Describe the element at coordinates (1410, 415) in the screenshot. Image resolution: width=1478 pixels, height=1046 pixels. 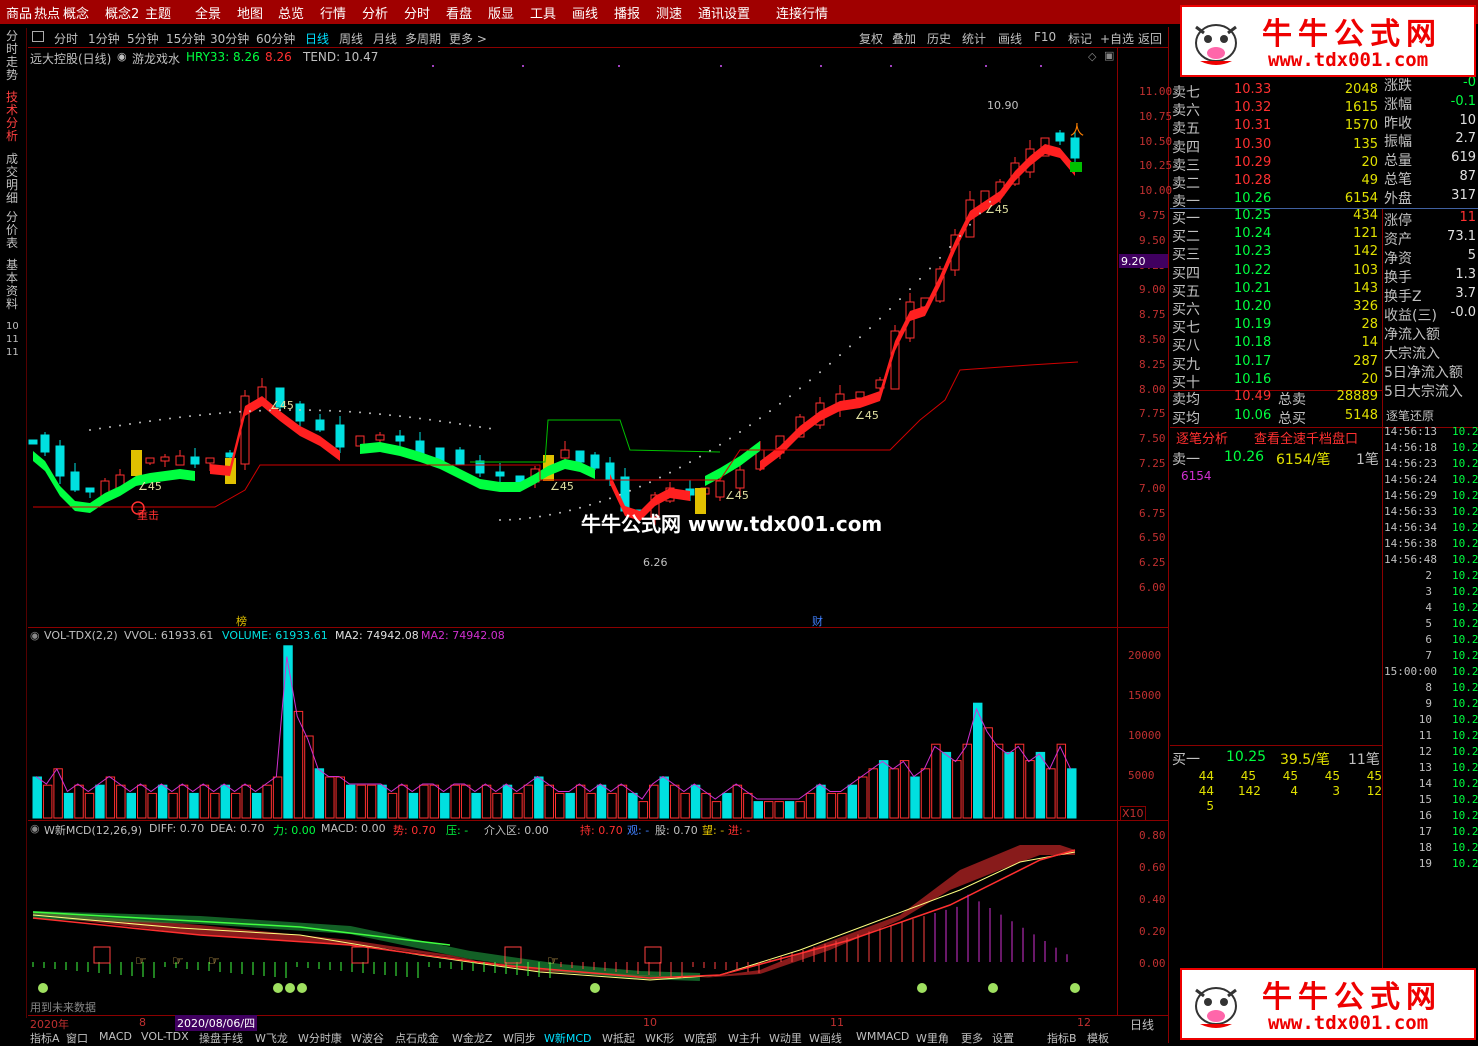
I see `tab-tick-restore: 逐笔还原` at that location.